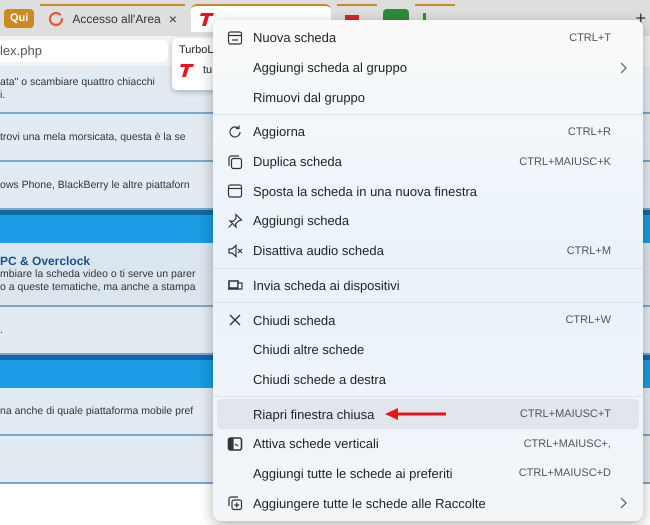 The image size is (650, 525). What do you see at coordinates (428, 221) in the screenshot?
I see `menu-item: Aggiungi scheda` at bounding box center [428, 221].